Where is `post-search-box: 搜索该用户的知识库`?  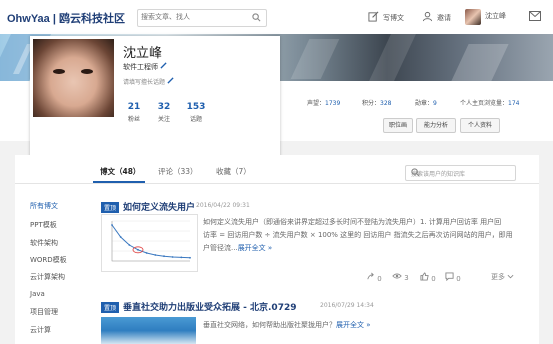
post-search-box: 搜索该用户的知识库 is located at coordinates (460, 173).